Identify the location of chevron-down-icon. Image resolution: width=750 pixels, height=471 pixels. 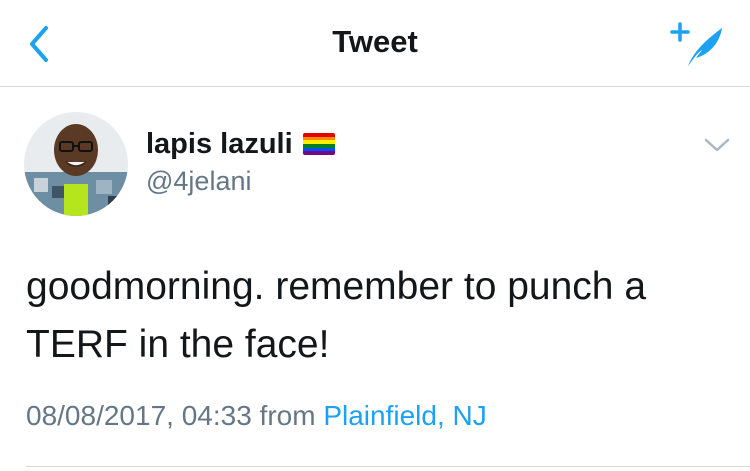
(717, 145).